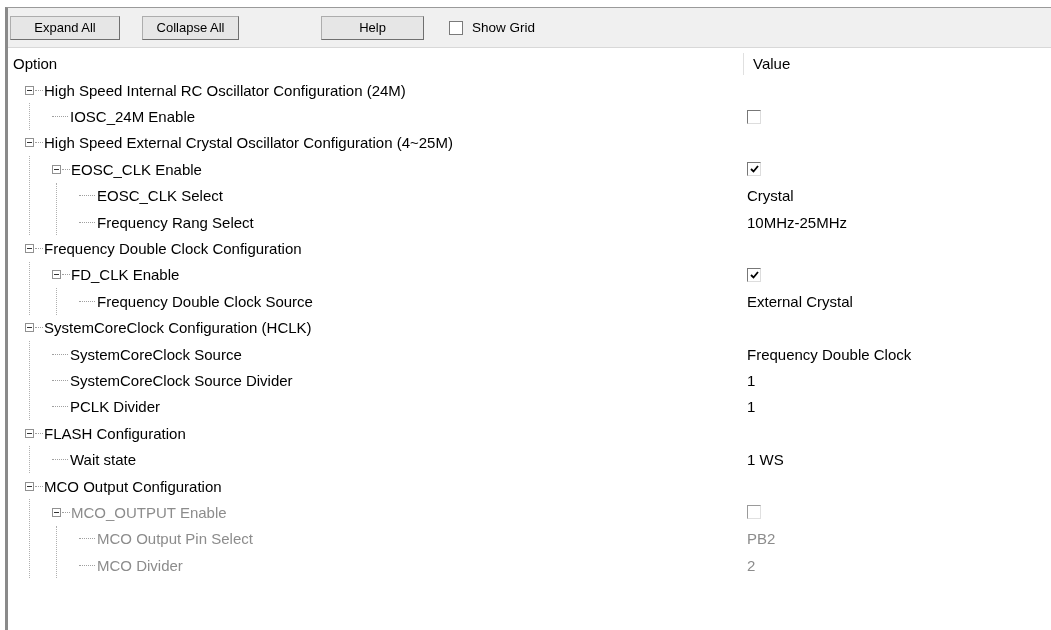  I want to click on option-label: High Speed Internal RC Oscillator Configuration (24M), so click(225, 90).